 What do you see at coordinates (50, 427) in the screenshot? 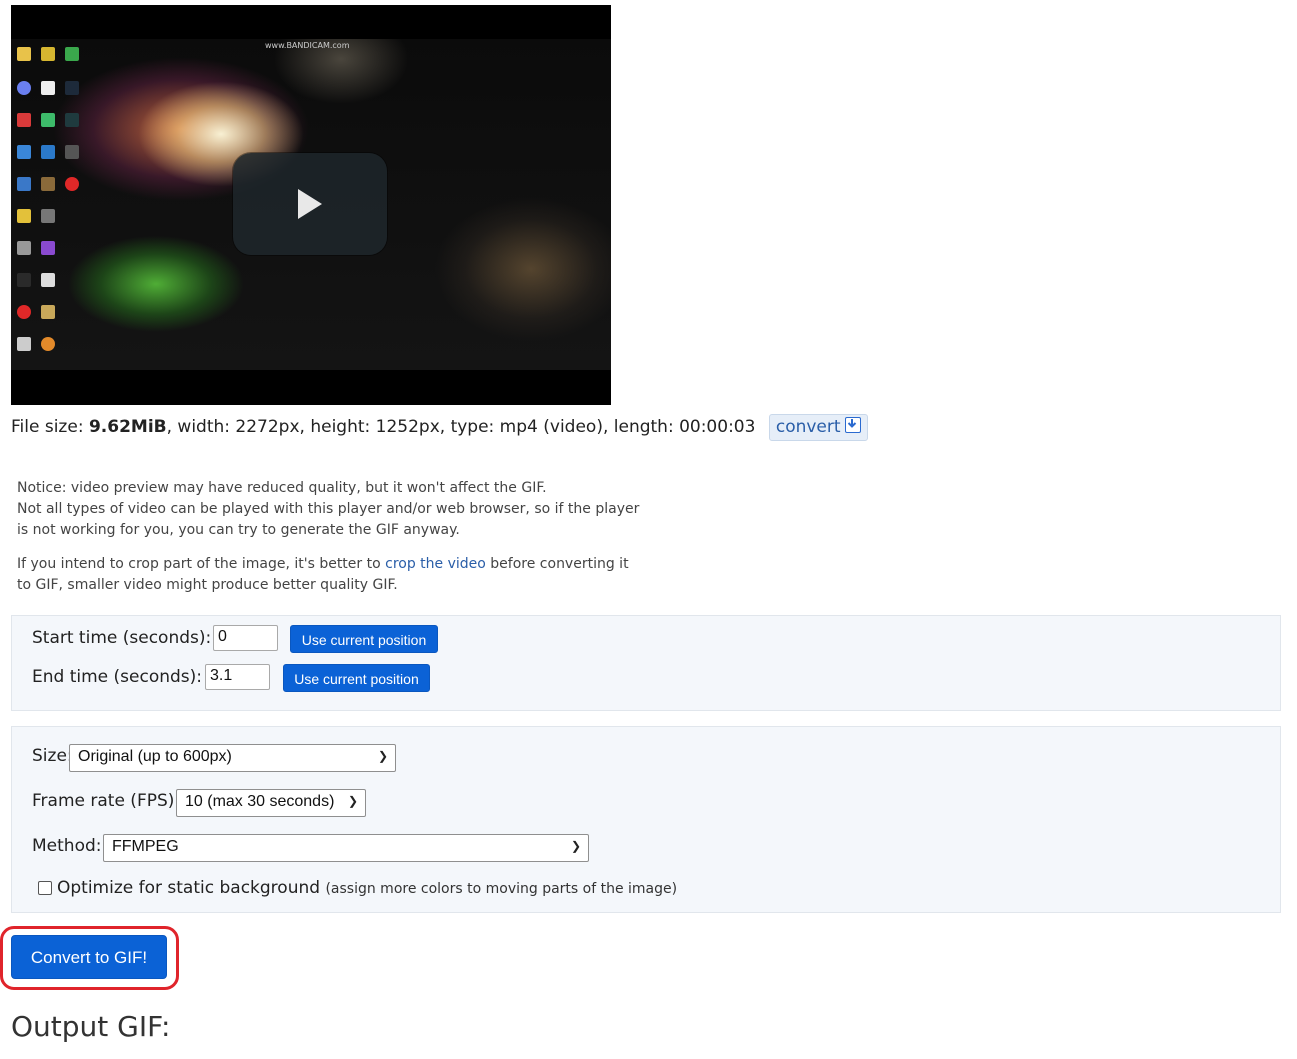
I see `file-info-prefix: File size:` at bounding box center [50, 427].